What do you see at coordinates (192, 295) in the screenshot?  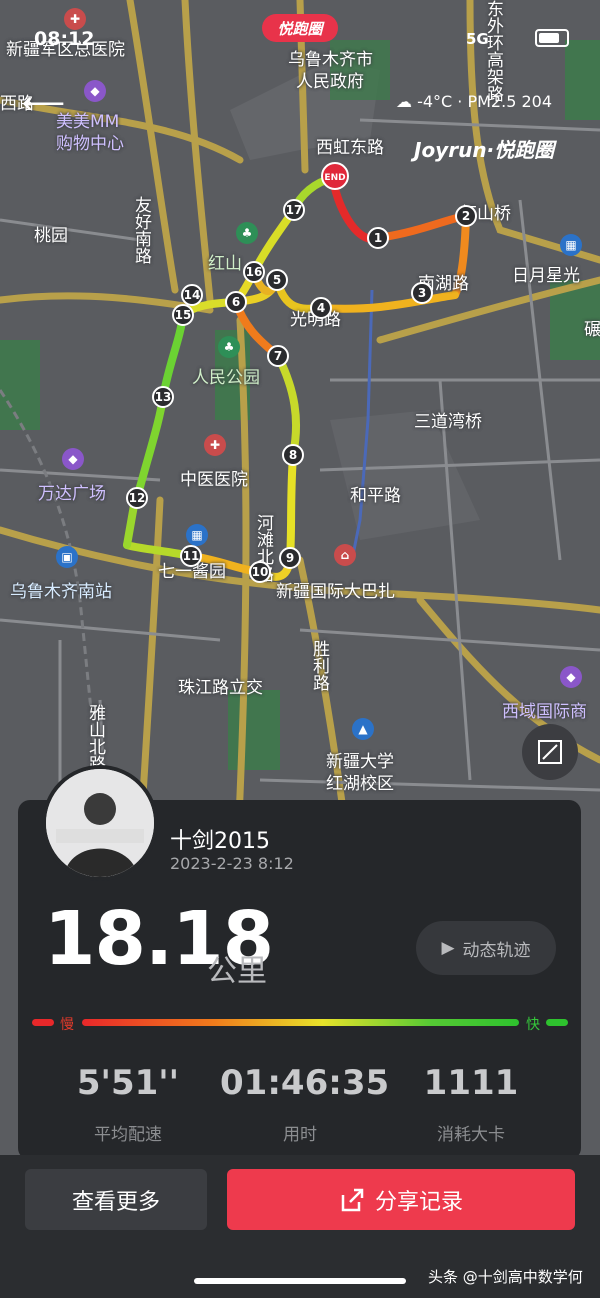 I see `km-marker-label: 14` at bounding box center [192, 295].